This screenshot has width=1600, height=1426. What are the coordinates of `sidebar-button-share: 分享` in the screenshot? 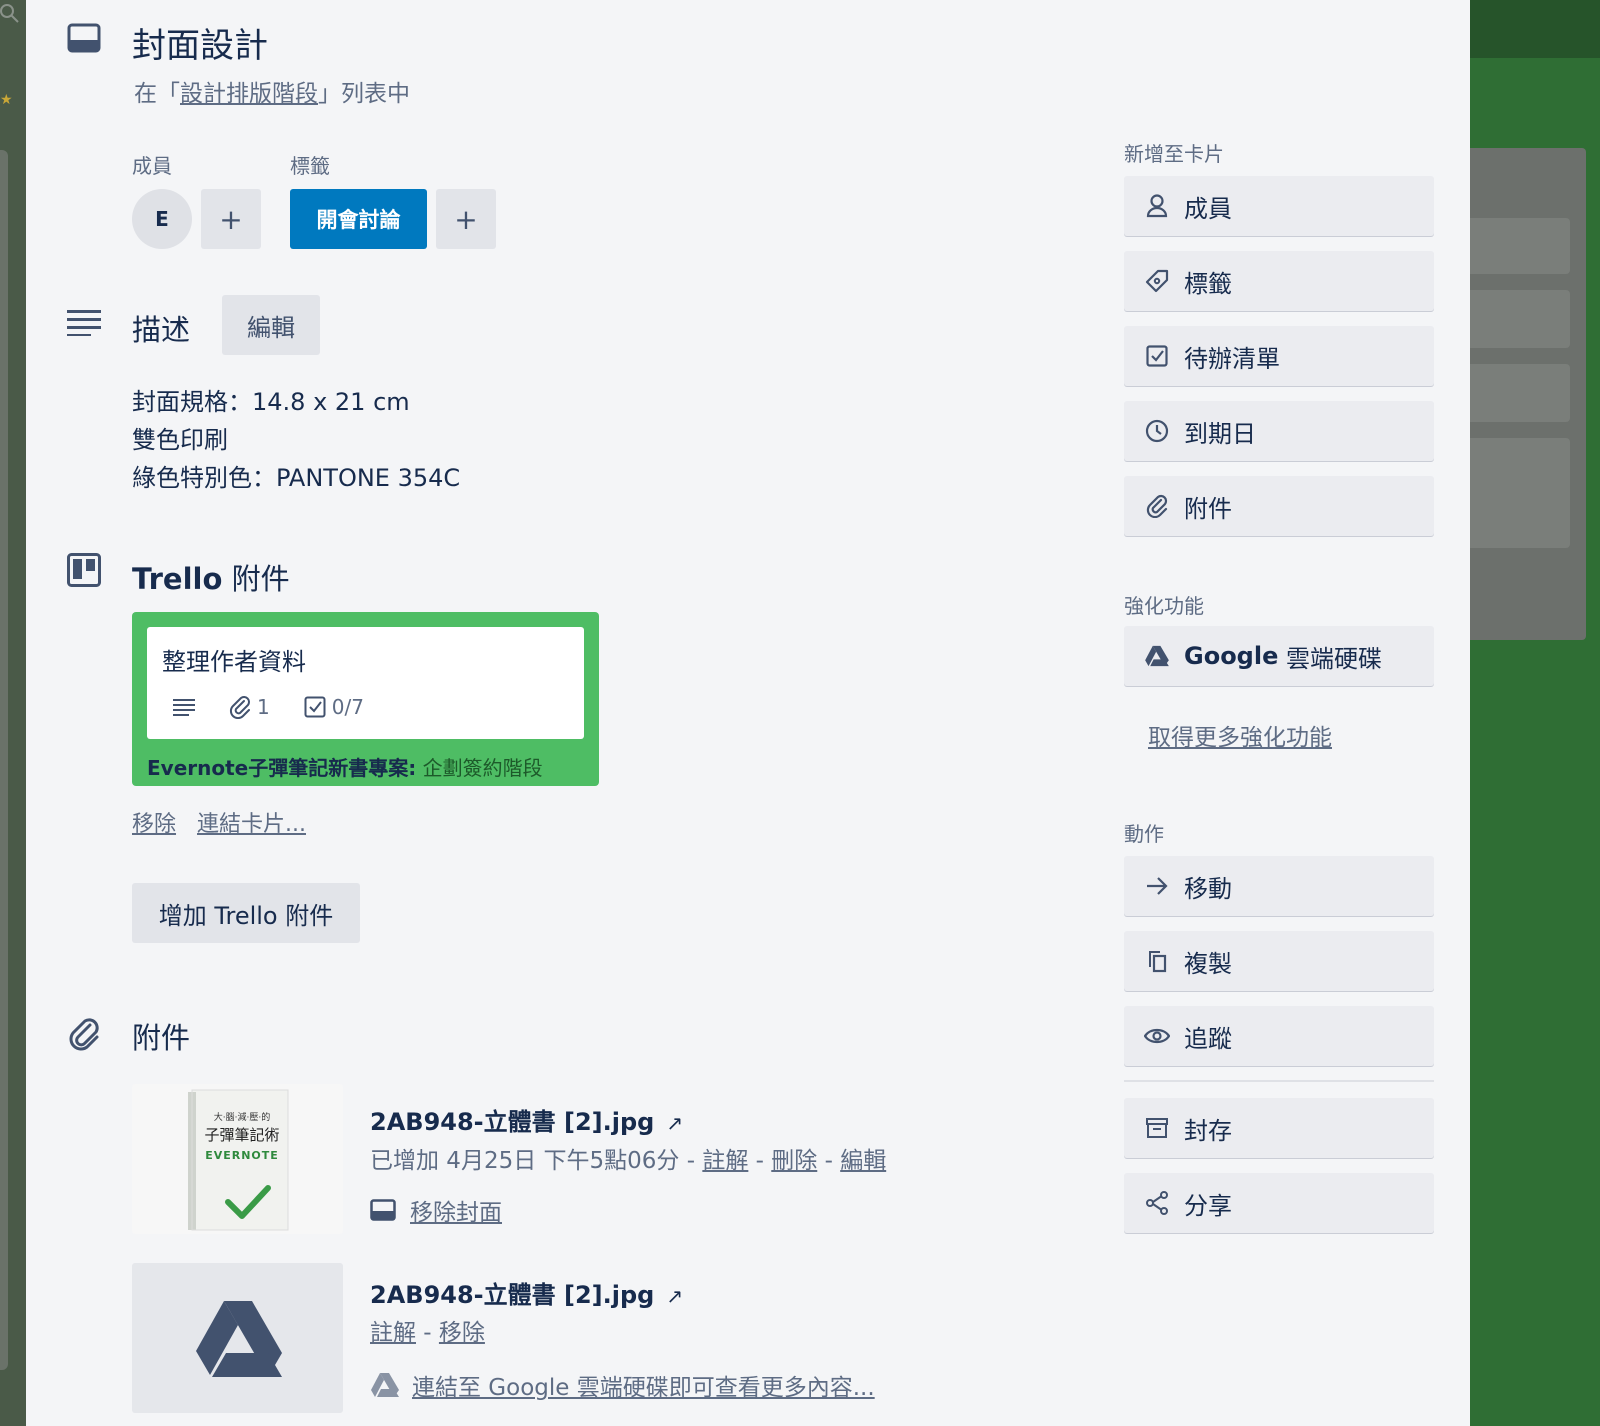 It's located at (1279, 1203).